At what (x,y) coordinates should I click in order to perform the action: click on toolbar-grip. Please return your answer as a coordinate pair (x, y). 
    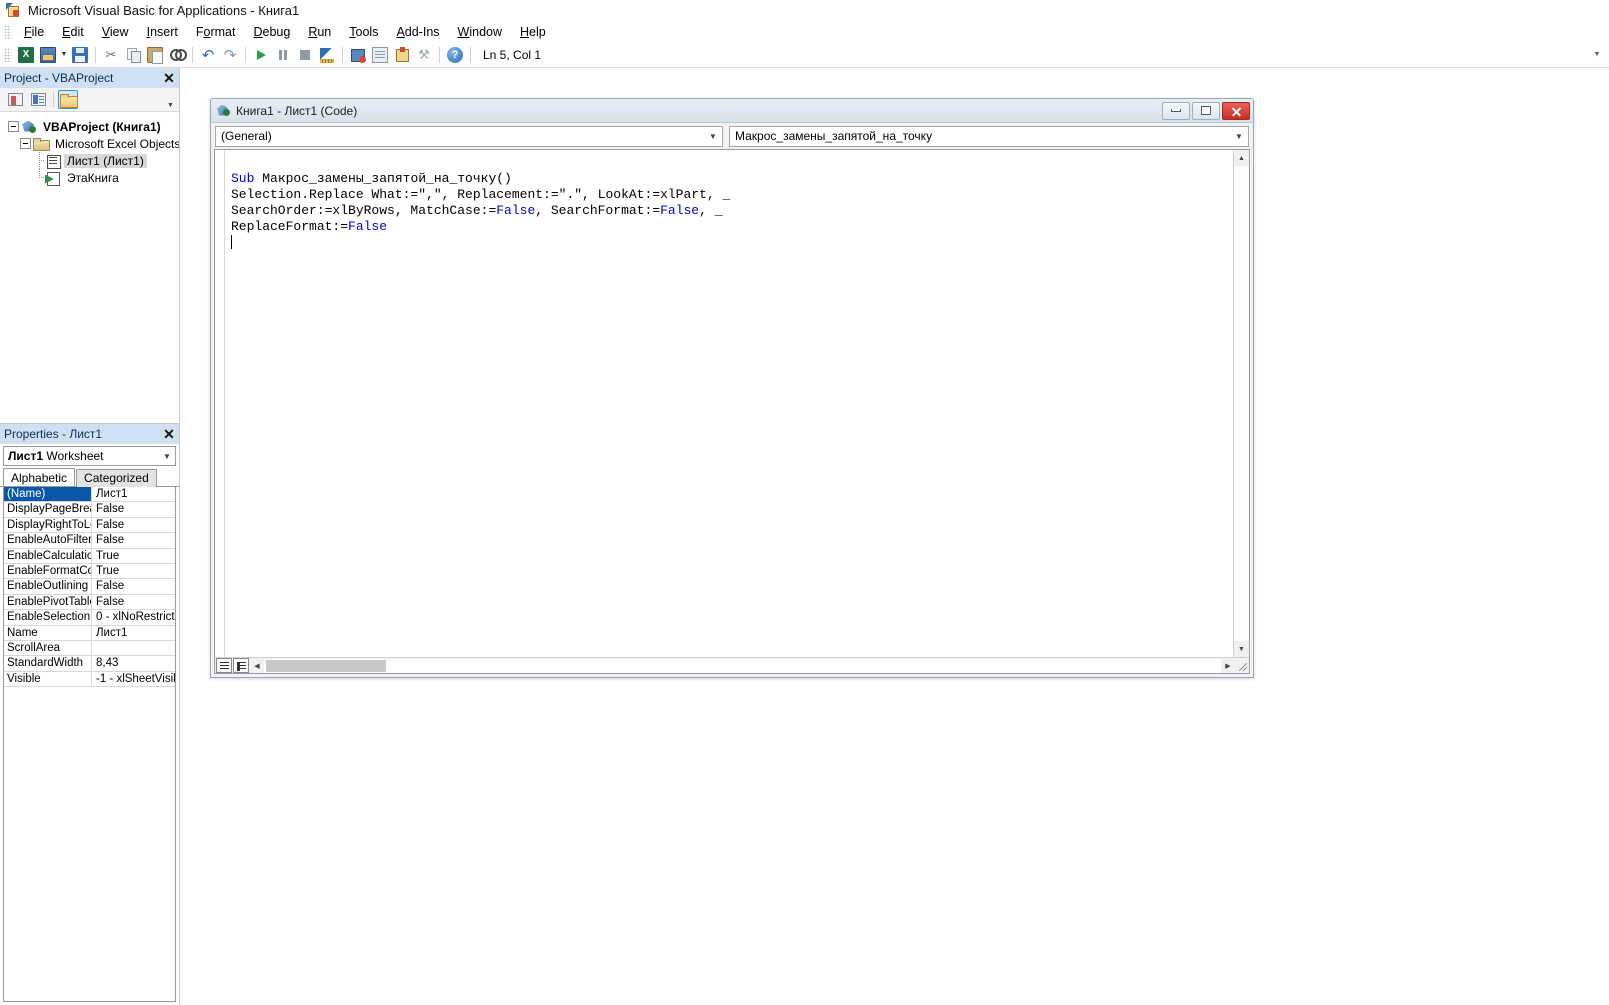
    Looking at the image, I should click on (7, 54).